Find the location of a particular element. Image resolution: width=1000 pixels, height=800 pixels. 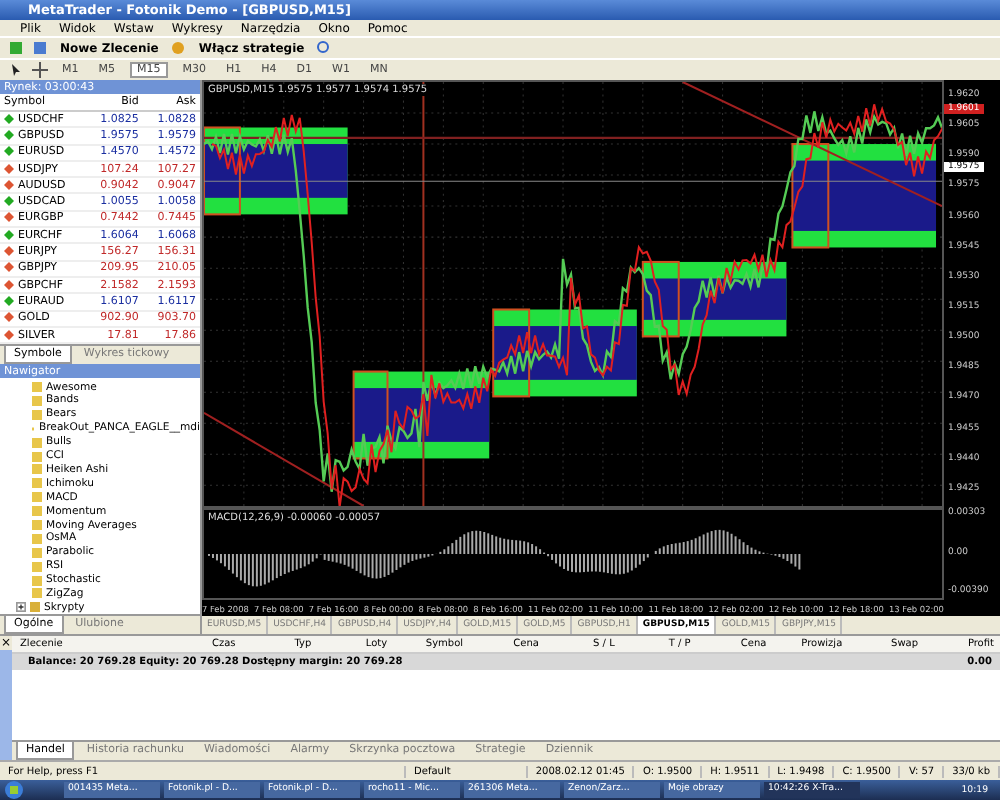

expander-icon is located at coordinates (21, 607).